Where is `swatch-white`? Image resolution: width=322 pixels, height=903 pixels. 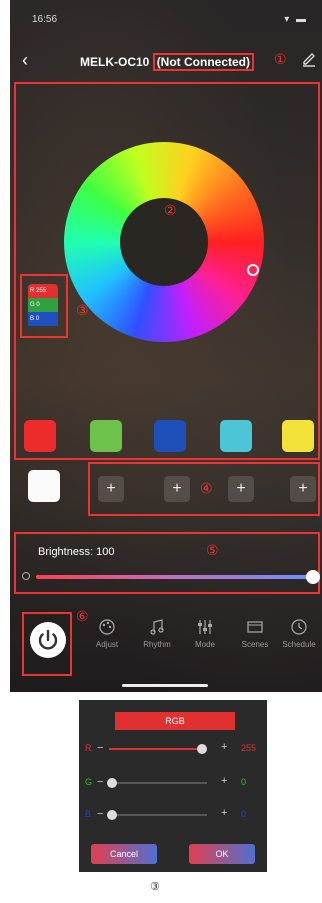
swatch-white is located at coordinates (44, 486).